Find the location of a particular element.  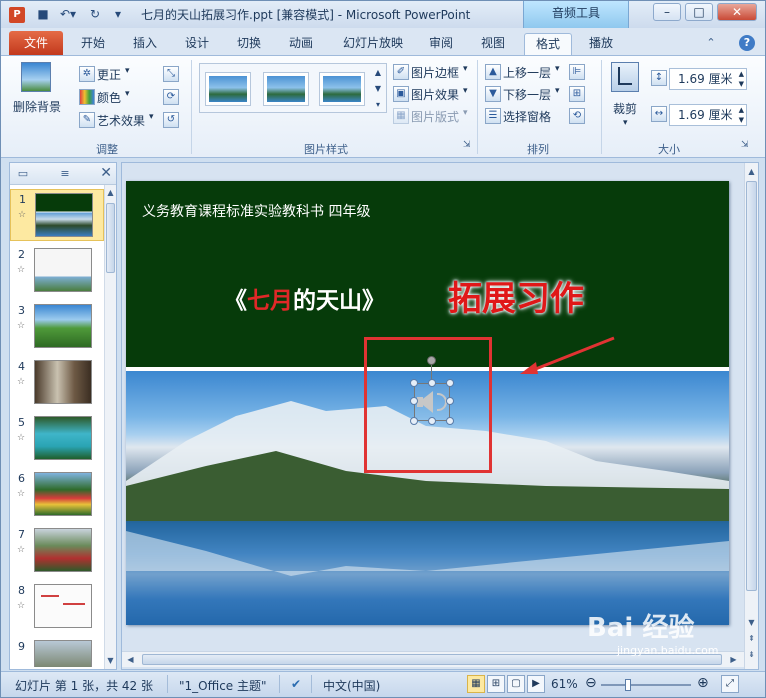

size-launcher-icon: ⇲ is located at coordinates (745, 145).